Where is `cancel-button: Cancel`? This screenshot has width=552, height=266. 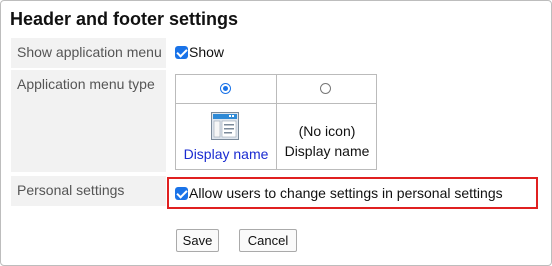
cancel-button: Cancel is located at coordinates (268, 240).